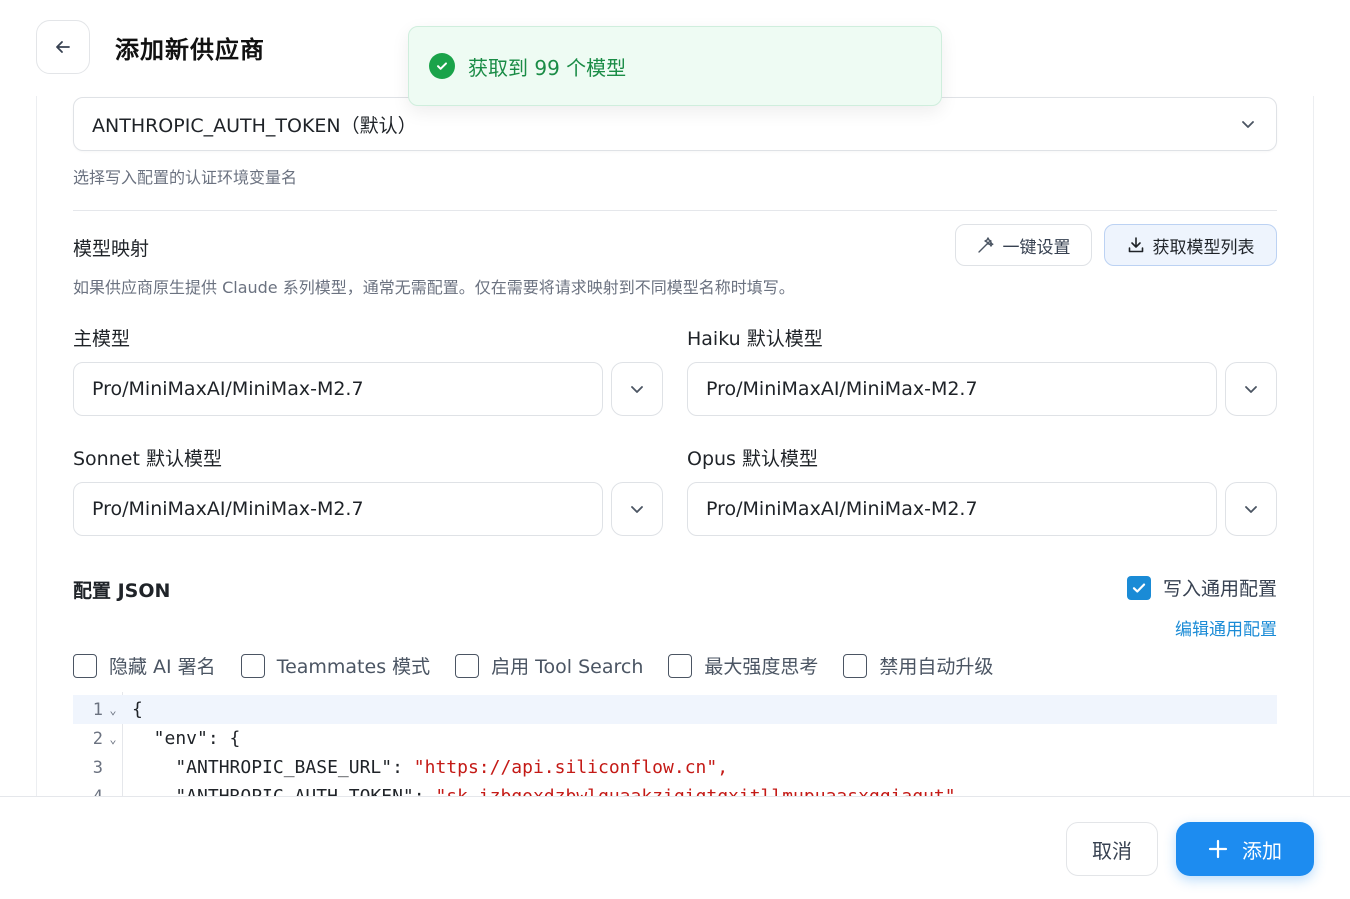 The image size is (1350, 899). Describe the element at coordinates (567, 667) in the screenshot. I see `option-label: 启用 Tool Search` at that location.